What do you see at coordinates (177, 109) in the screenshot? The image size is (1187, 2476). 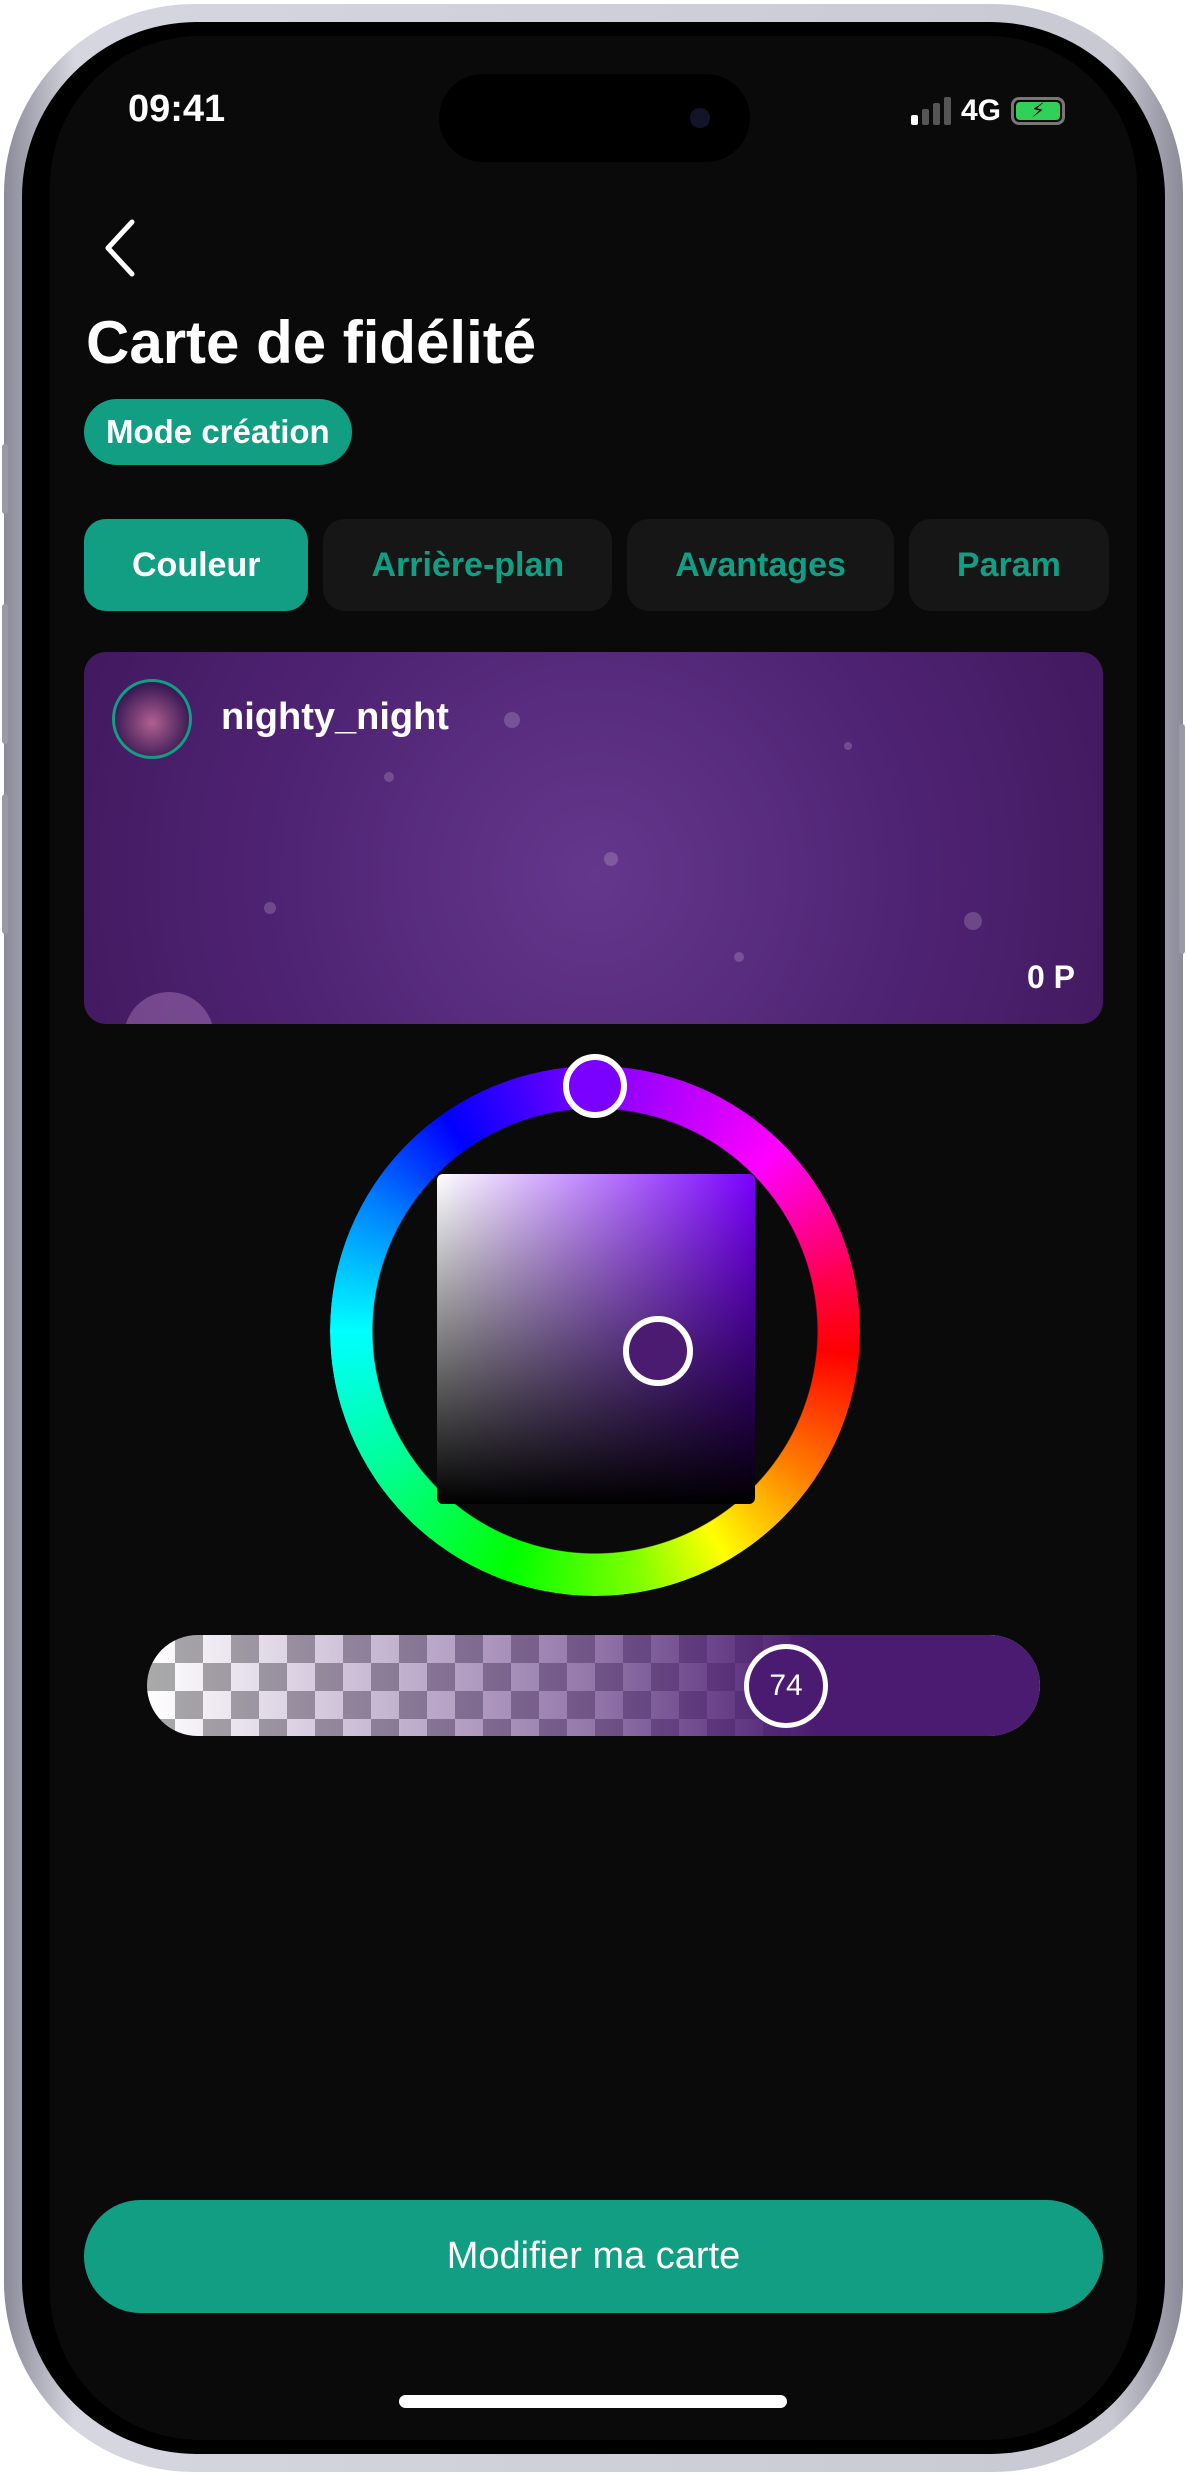 I see `status-time: 09:41` at bounding box center [177, 109].